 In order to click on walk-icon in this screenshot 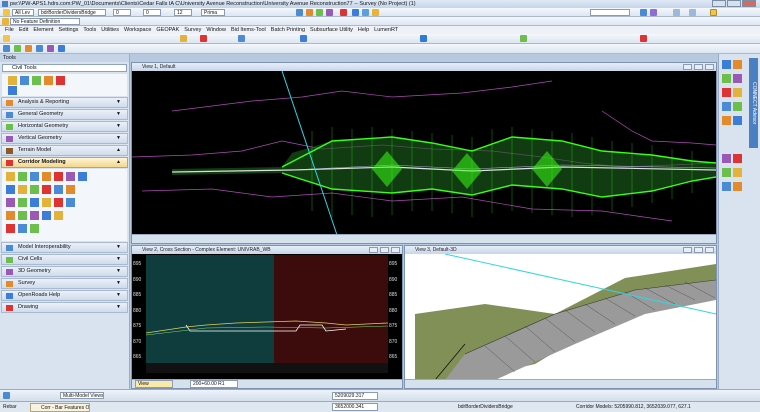, I will do `click(726, 120)`.